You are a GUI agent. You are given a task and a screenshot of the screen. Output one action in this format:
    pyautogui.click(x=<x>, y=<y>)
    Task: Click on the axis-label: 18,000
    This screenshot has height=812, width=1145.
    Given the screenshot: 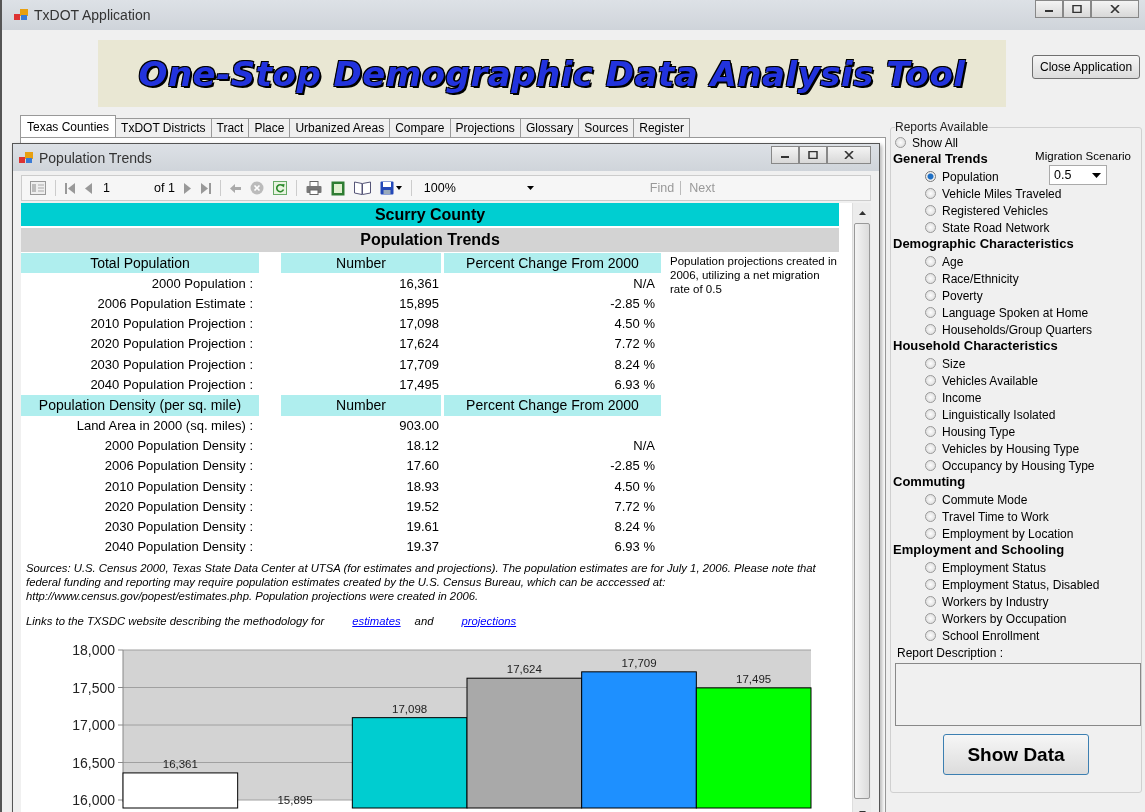 What is the action you would take?
    pyautogui.click(x=93, y=649)
    